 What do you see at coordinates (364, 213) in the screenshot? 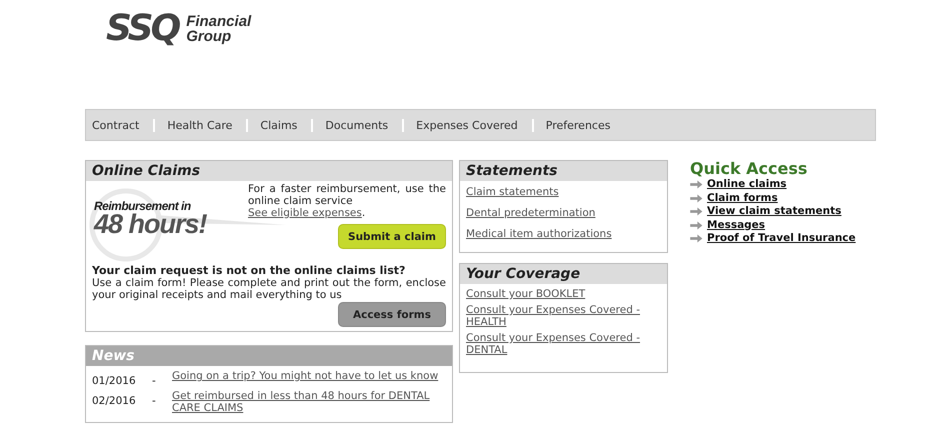
I see `punctuation: .` at bounding box center [364, 213].